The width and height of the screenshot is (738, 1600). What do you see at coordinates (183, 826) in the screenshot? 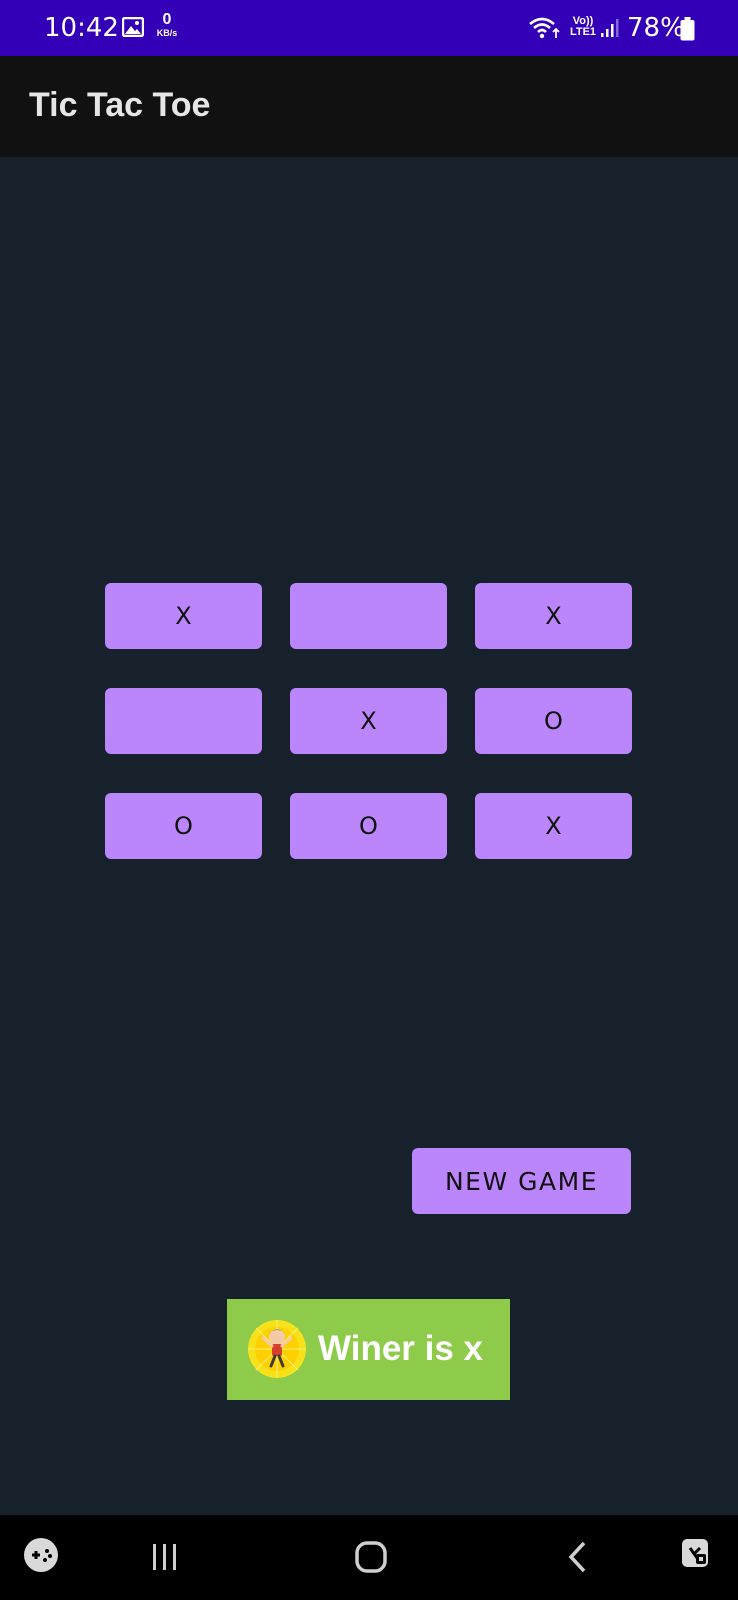
I see `board-cell-7: O` at bounding box center [183, 826].